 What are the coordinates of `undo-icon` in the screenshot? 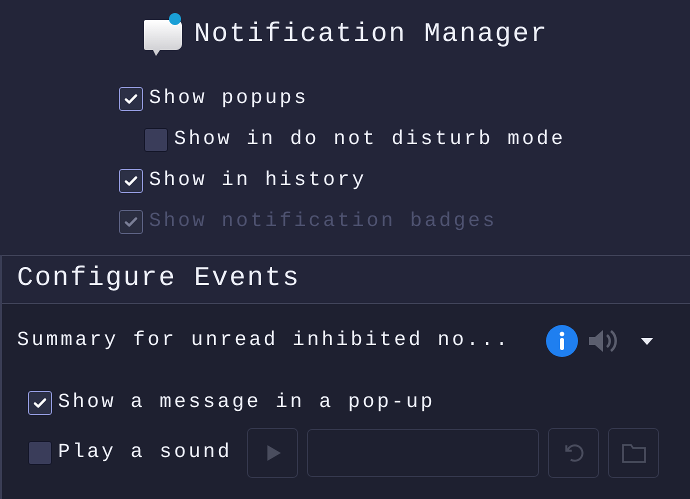 It's located at (573, 453).